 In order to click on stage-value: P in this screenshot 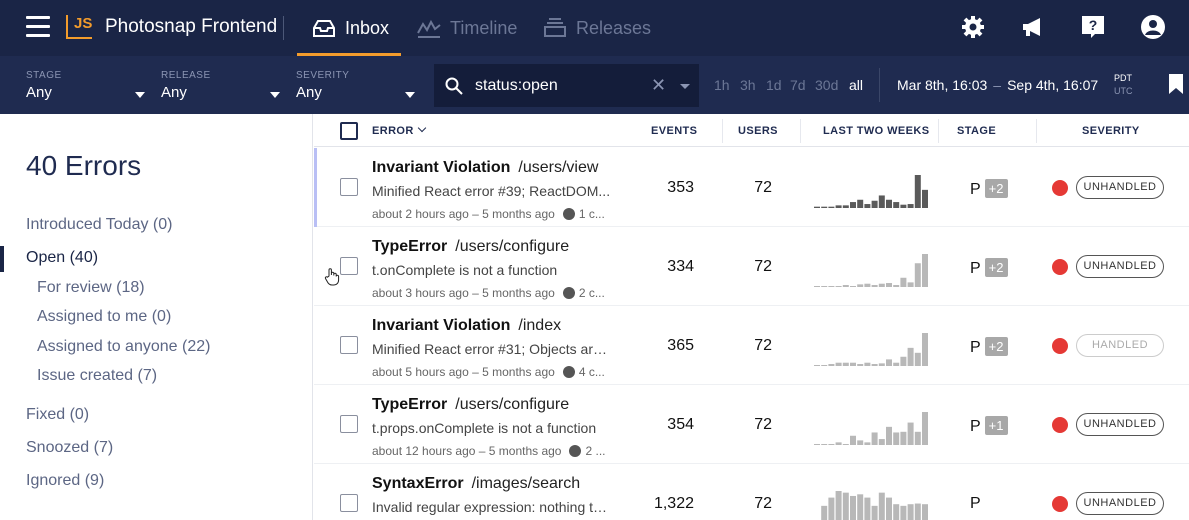, I will do `click(975, 426)`.